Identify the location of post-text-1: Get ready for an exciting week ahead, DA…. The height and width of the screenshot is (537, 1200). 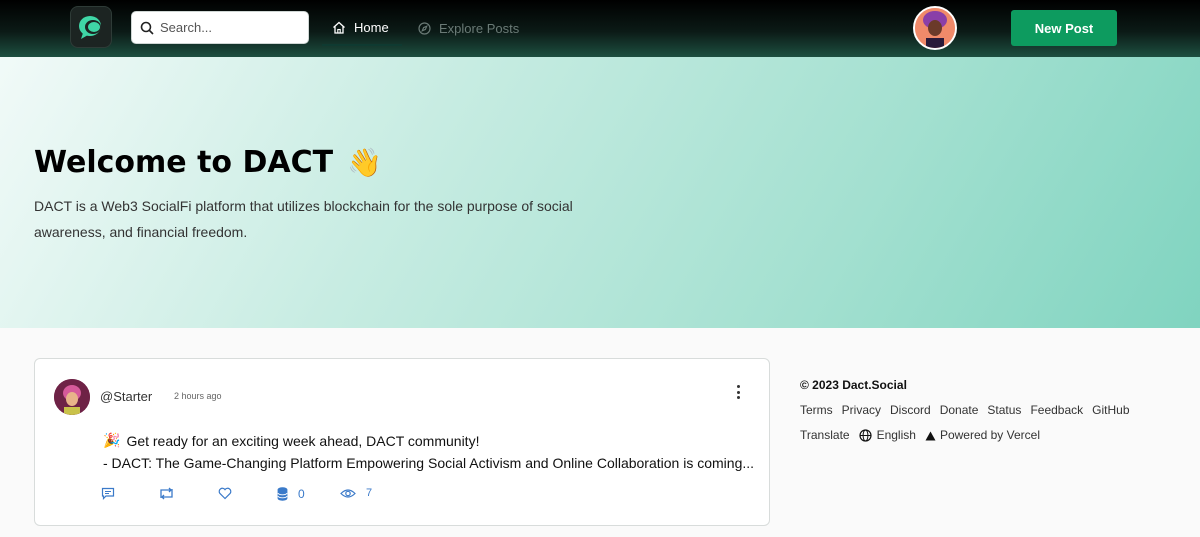
(303, 440).